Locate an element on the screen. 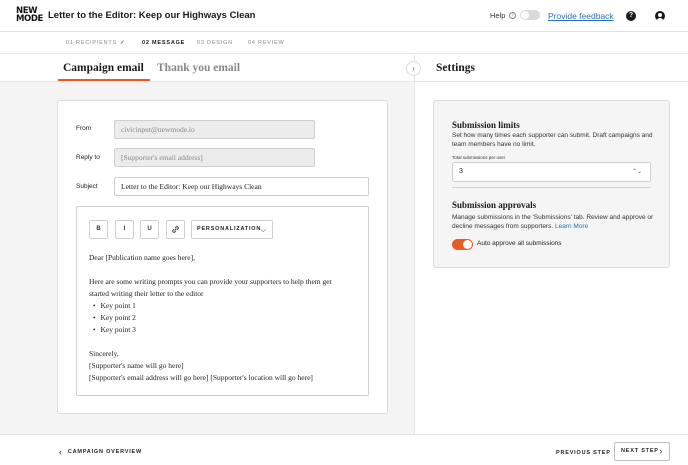 This screenshot has width=688, height=465. email-tabs: Campaign email Thank you email is located at coordinates (207, 68).